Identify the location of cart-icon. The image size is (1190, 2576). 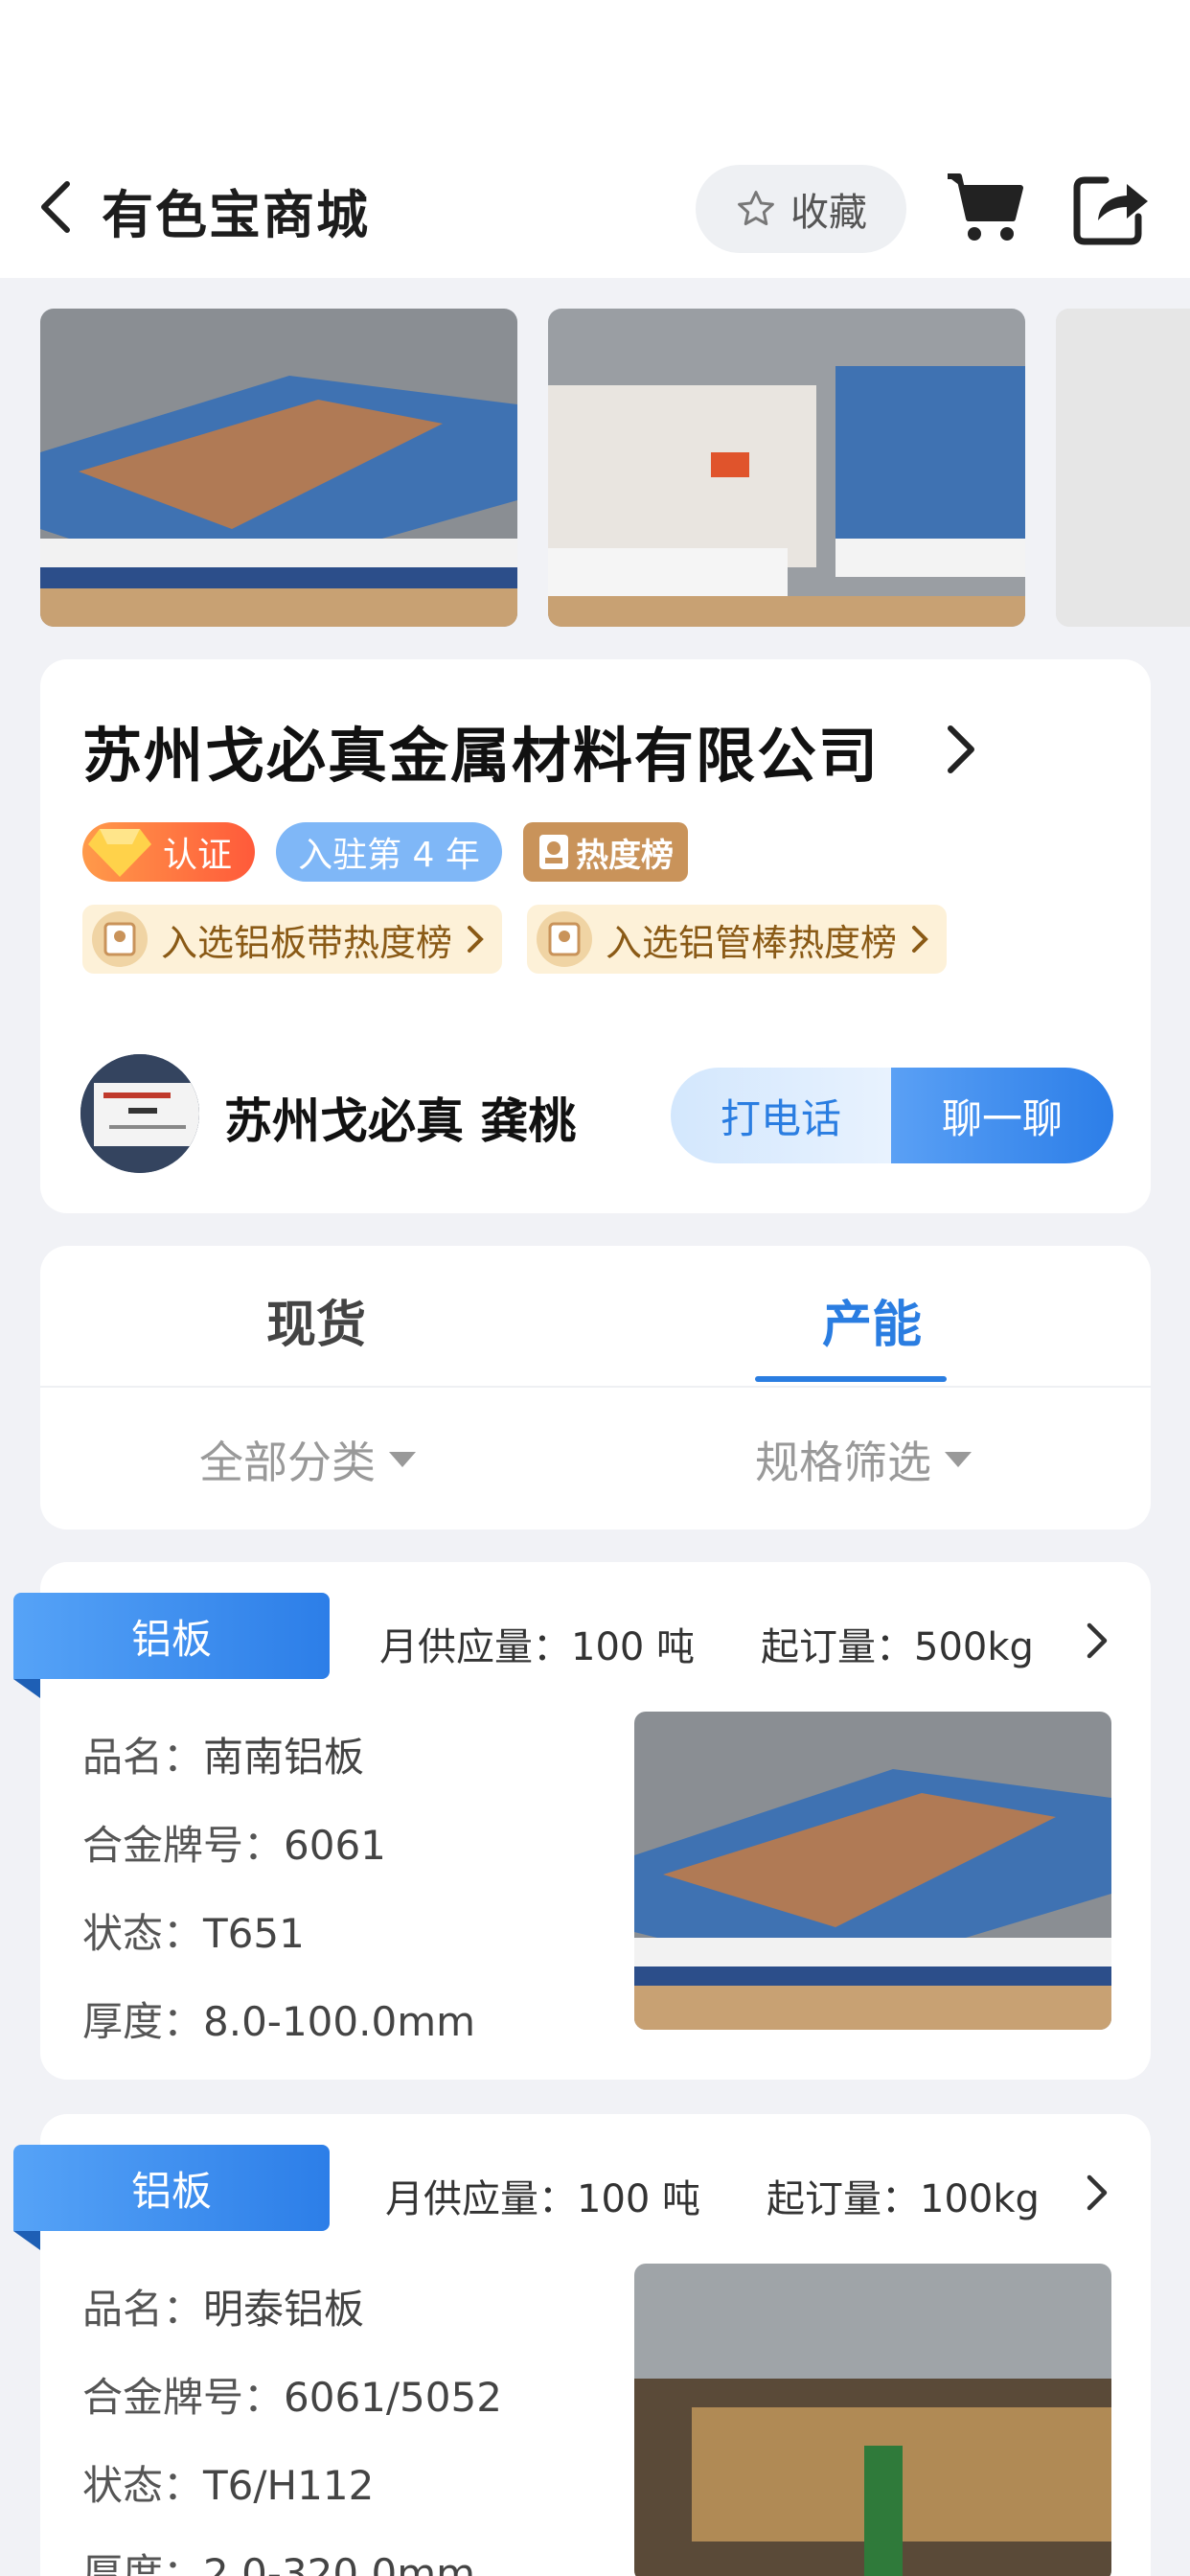
(985, 207).